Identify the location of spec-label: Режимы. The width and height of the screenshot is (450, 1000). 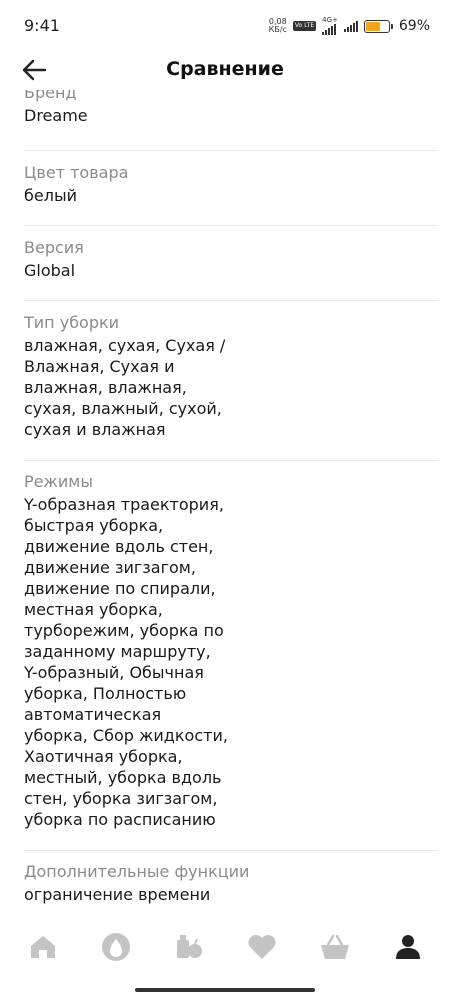
(59, 481).